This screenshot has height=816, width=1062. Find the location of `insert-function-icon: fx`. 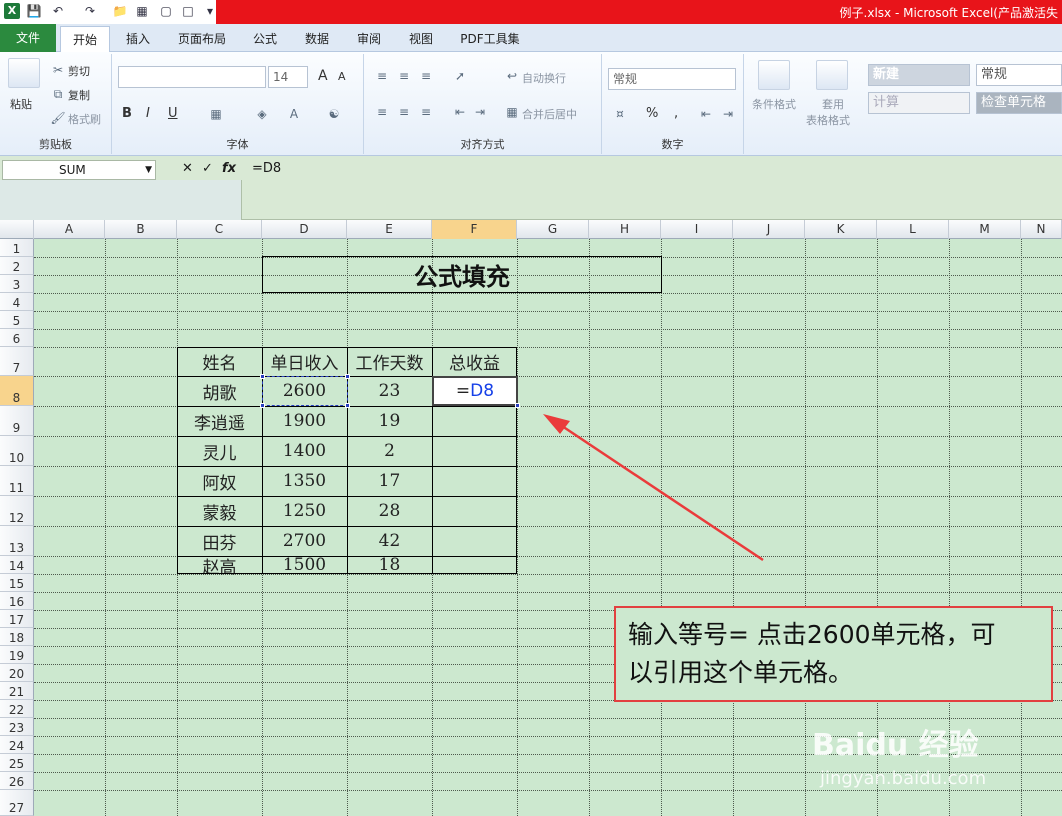

insert-function-icon: fx is located at coordinates (229, 168).